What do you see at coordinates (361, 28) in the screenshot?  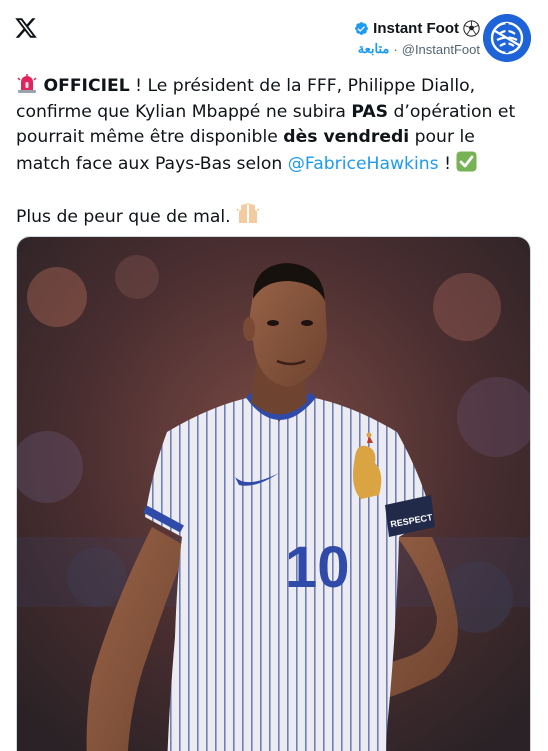 I see `verified-badge-icon` at bounding box center [361, 28].